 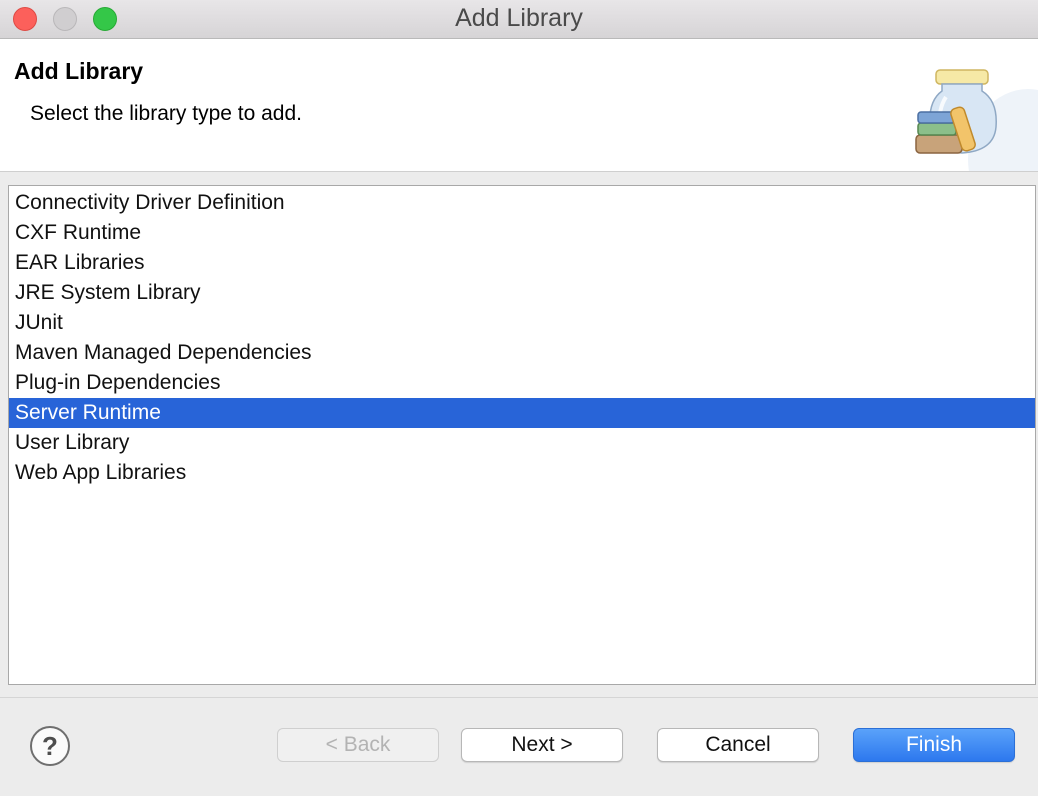 I want to click on page-description: Select the library type to add., so click(x=166, y=113).